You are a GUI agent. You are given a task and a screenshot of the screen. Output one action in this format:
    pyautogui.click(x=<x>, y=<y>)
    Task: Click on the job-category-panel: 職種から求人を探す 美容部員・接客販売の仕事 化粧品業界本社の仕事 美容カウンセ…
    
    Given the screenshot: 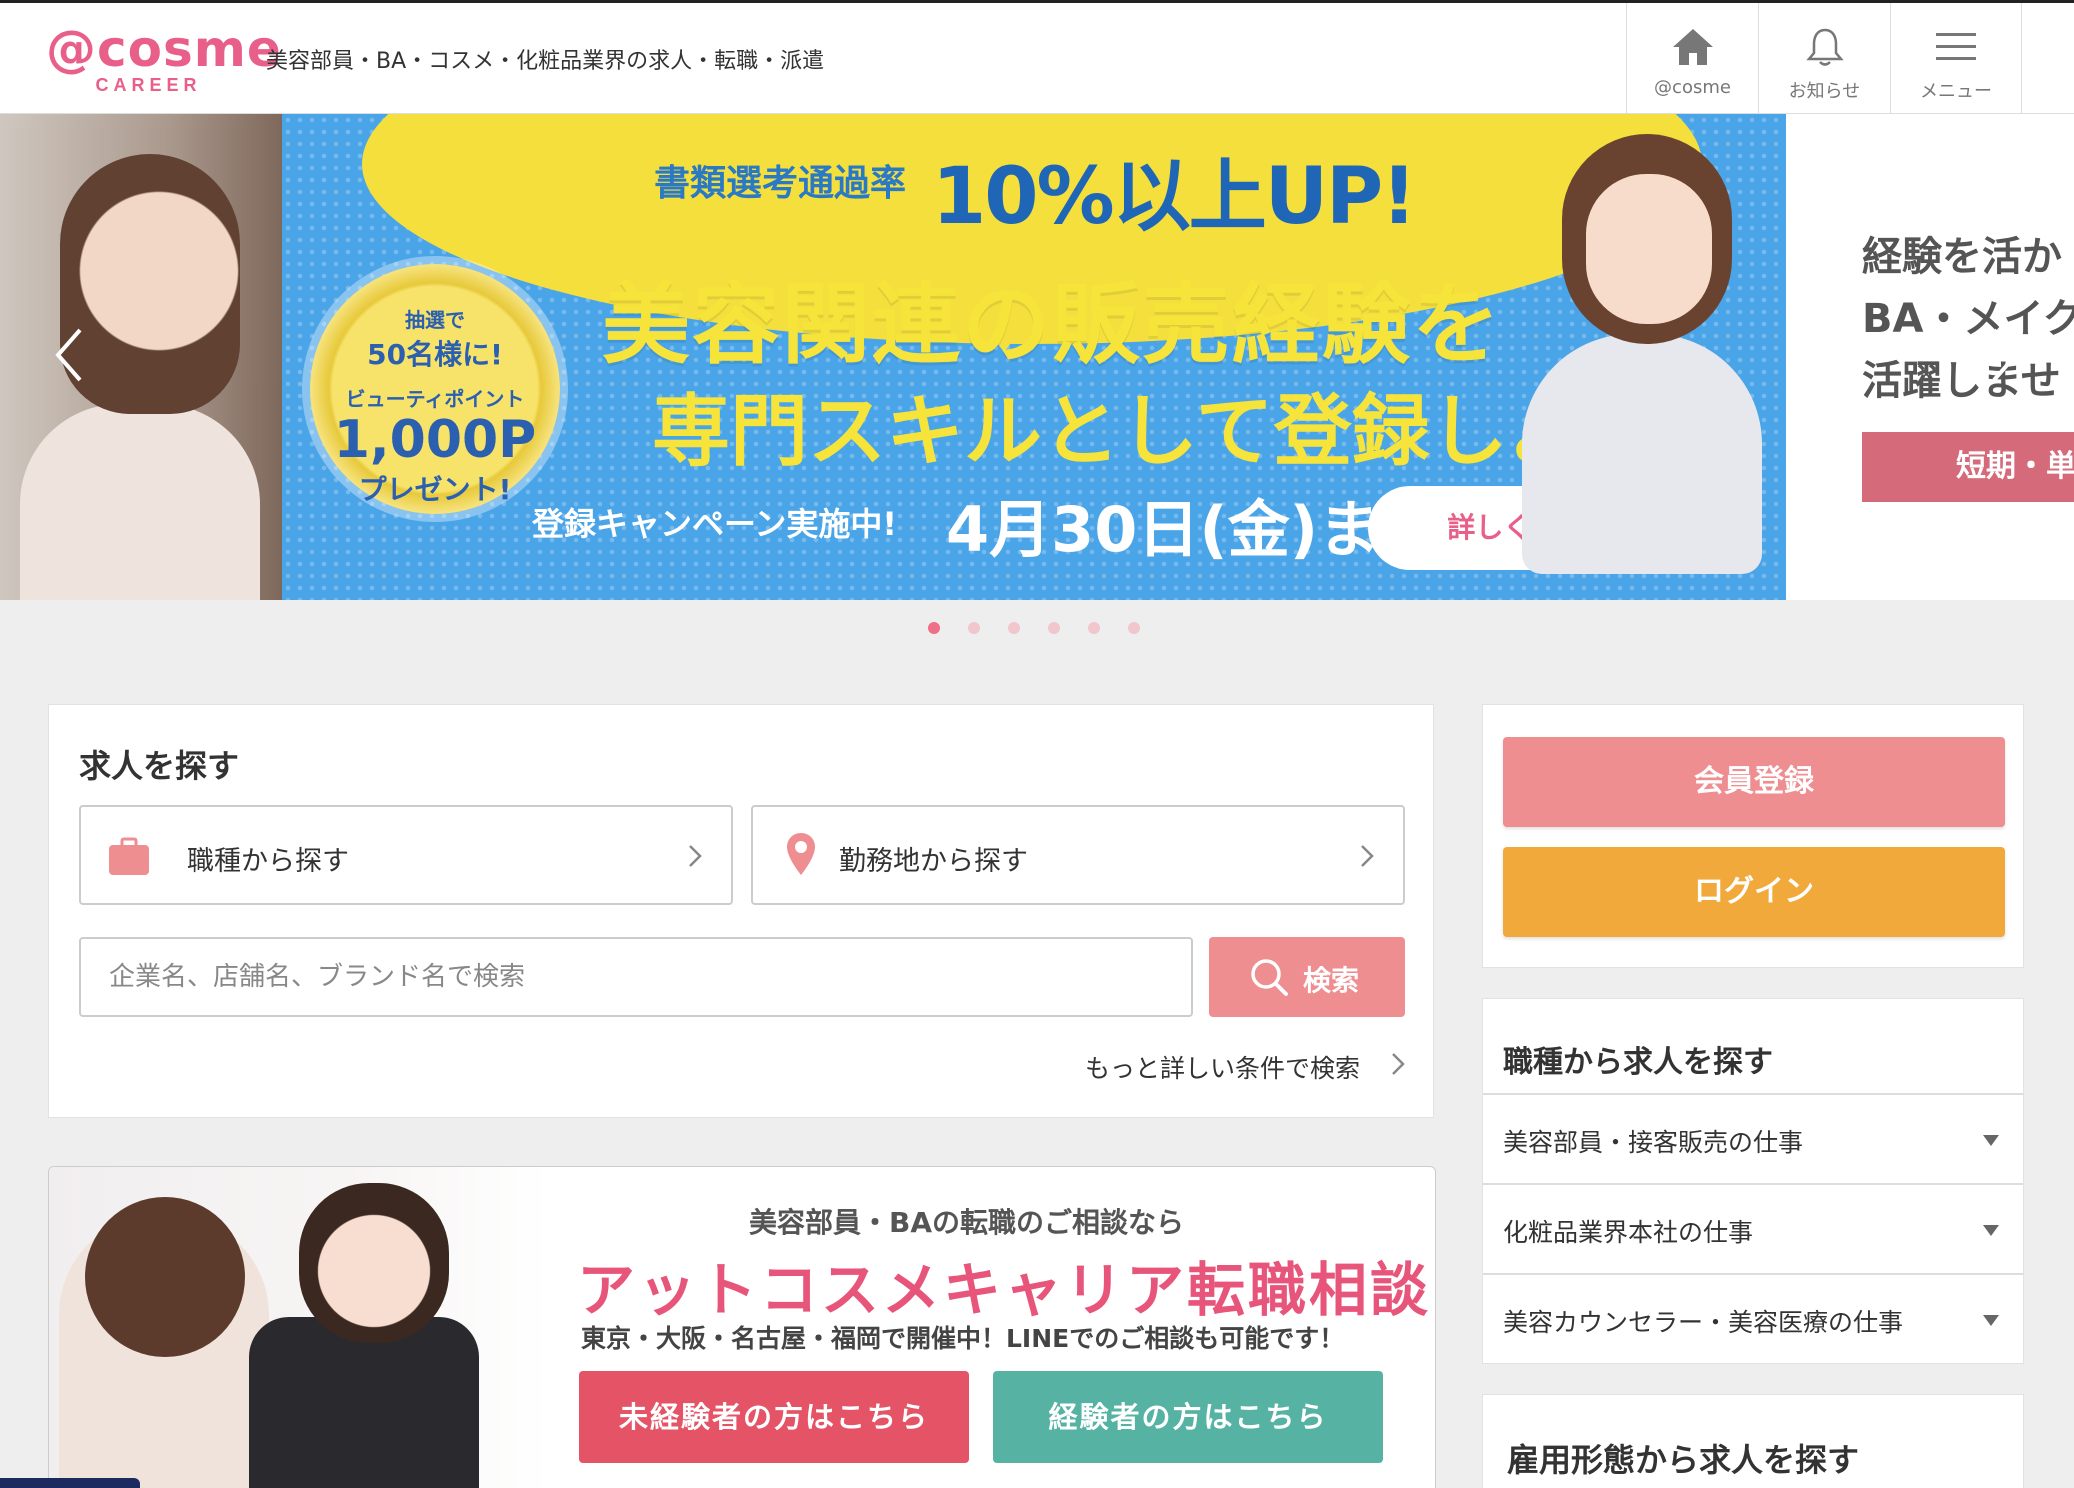 What is the action you would take?
    pyautogui.click(x=1753, y=1181)
    